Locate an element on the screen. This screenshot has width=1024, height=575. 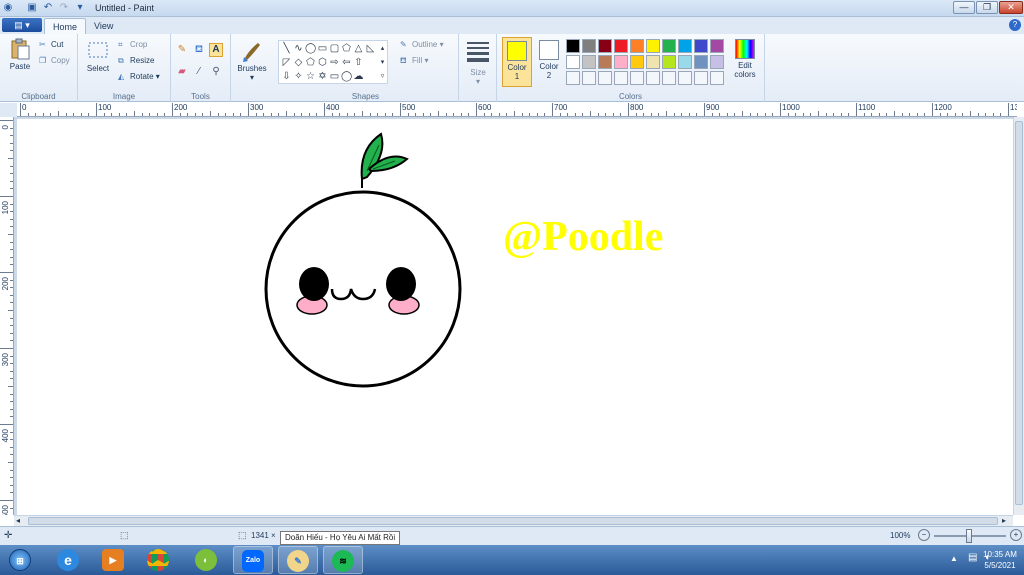
rectangle-shape-icon: ▭ is located at coordinates (322, 48).